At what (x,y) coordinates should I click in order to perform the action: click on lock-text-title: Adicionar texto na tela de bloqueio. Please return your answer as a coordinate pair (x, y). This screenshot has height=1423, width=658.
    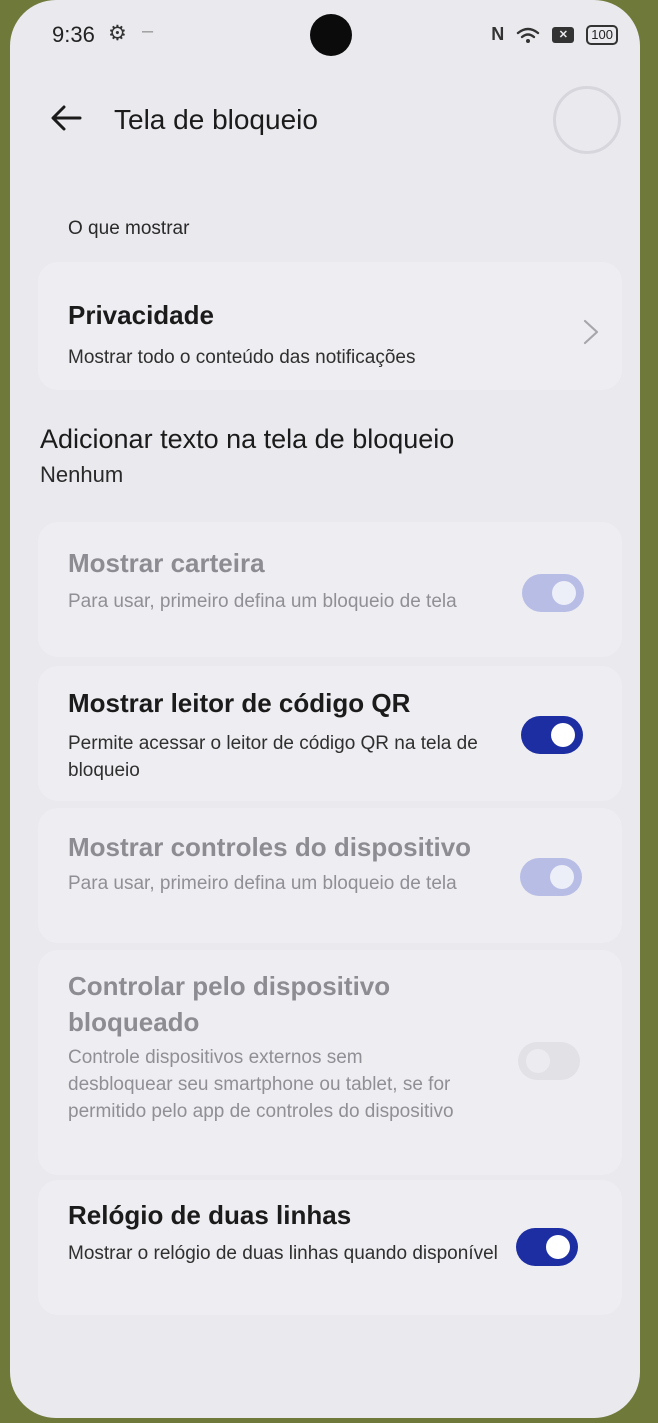
    Looking at the image, I should click on (247, 439).